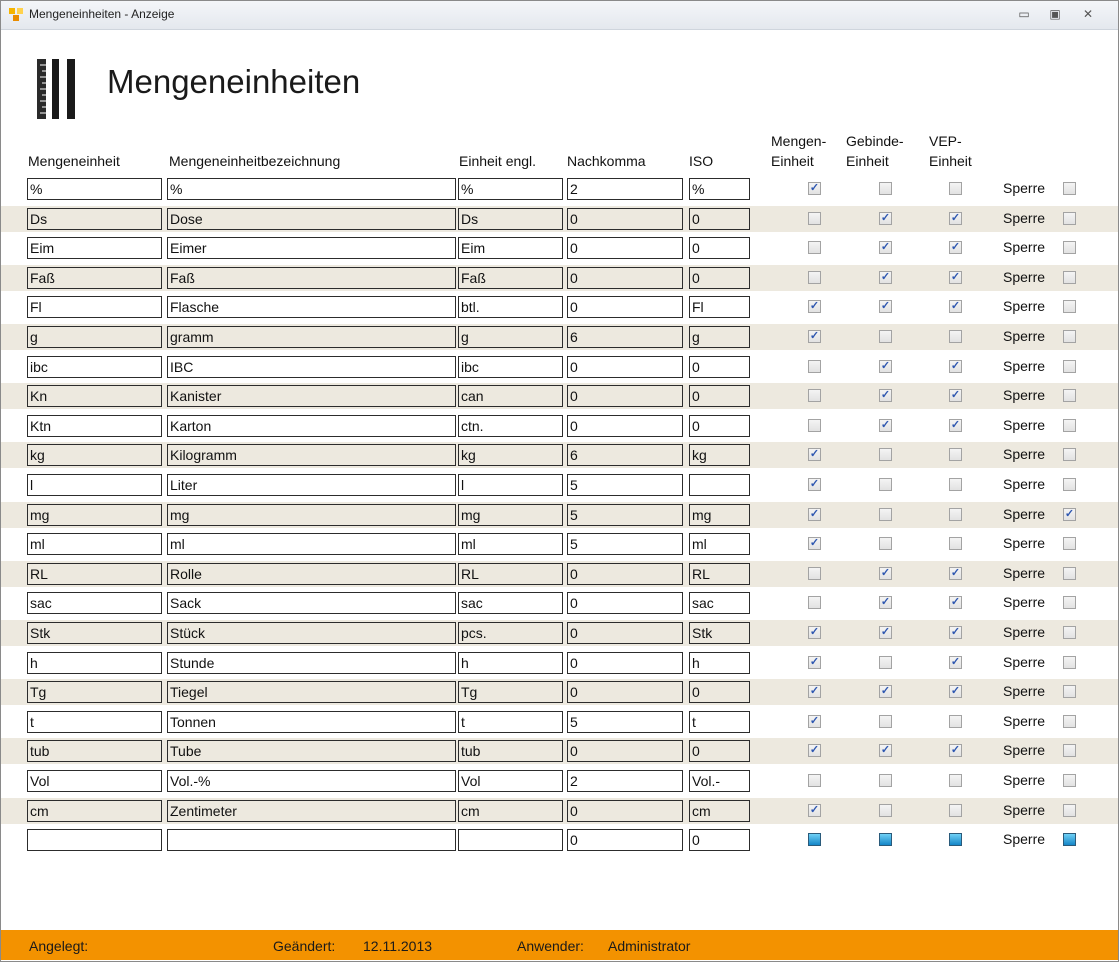 The height and width of the screenshot is (962, 1119). What do you see at coordinates (311, 662) in the screenshot?
I see `field-name: Stunde` at bounding box center [311, 662].